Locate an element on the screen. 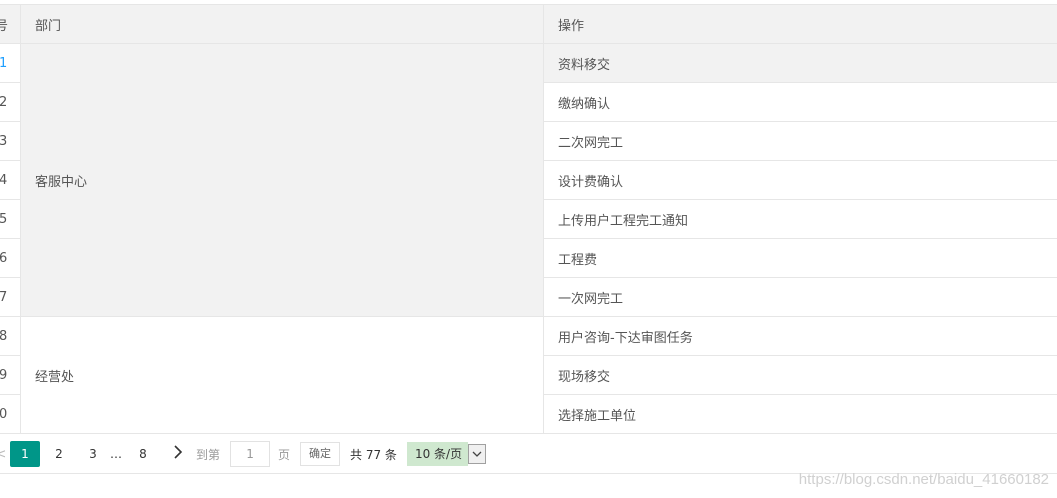 This screenshot has height=498, width=1057. row-index: 1 is located at coordinates (10, 63).